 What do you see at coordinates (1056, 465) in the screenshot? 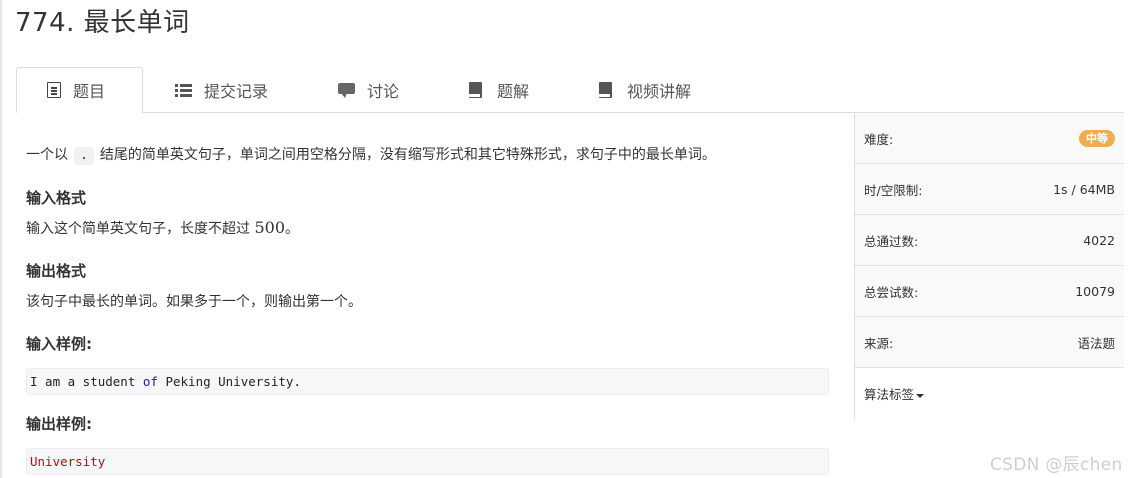
I see `watermark: CSDN @辰chen` at bounding box center [1056, 465].